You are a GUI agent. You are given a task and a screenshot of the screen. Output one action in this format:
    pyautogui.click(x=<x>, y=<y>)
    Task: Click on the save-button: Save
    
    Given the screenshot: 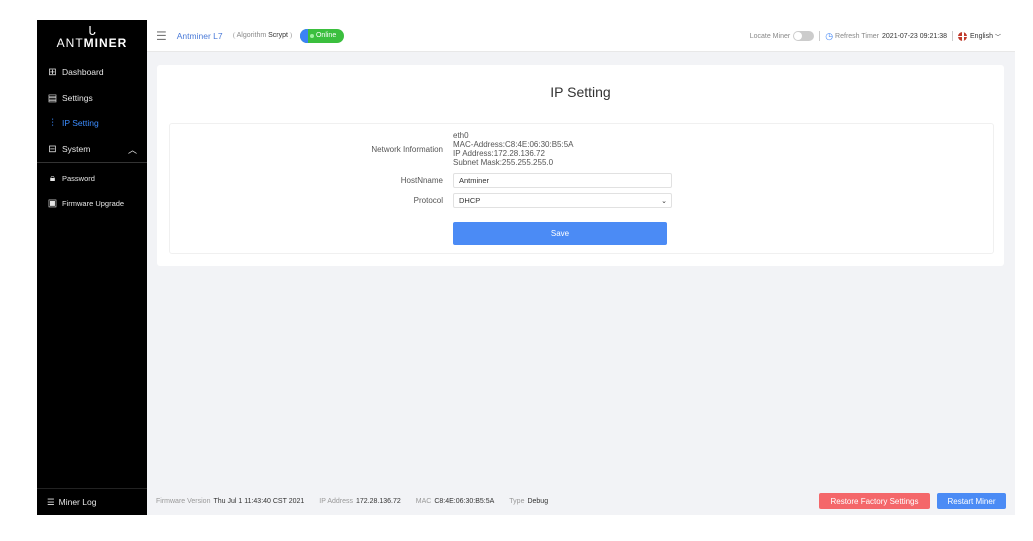 What is the action you would take?
    pyautogui.click(x=560, y=233)
    